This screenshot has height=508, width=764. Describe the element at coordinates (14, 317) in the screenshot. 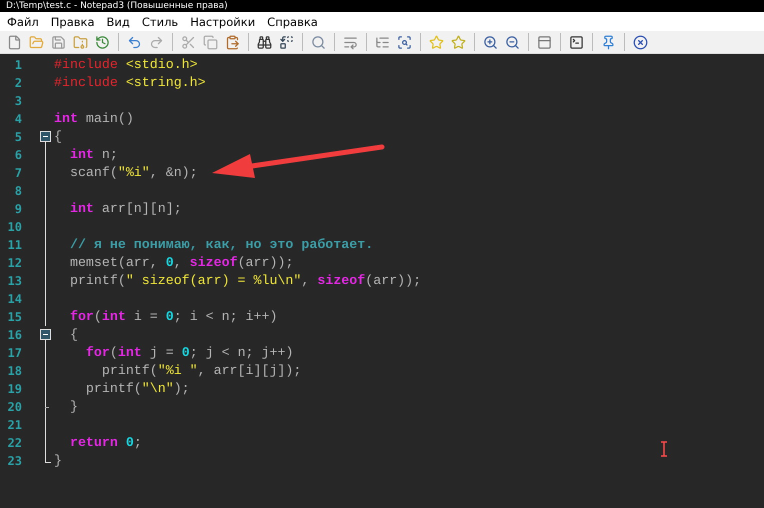

I see `line-number: 15` at that location.